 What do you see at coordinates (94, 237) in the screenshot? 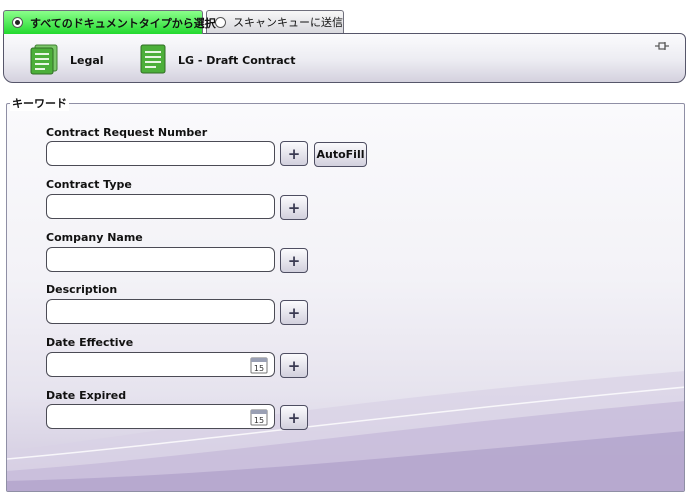
I see `company-name-label: Company Name` at bounding box center [94, 237].